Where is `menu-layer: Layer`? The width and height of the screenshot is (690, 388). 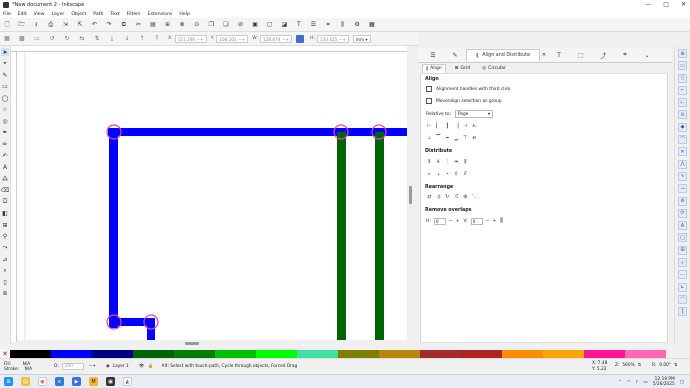 menu-layer: Layer is located at coordinates (58, 14).